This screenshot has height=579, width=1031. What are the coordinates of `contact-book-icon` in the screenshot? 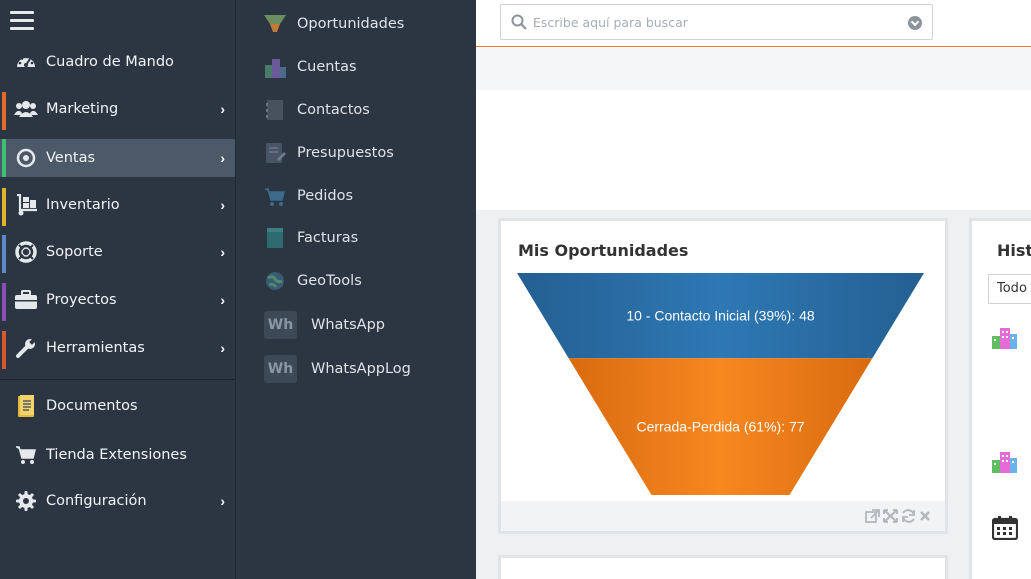 It's located at (275, 110).